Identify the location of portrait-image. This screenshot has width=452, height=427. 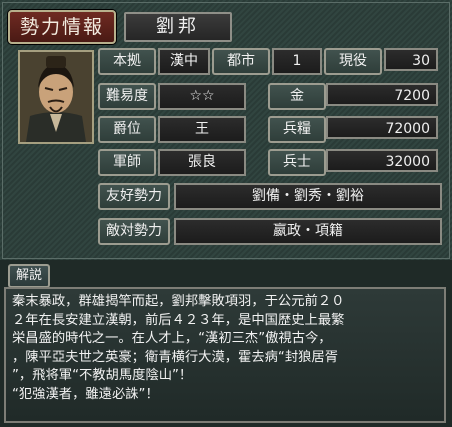
(56, 97).